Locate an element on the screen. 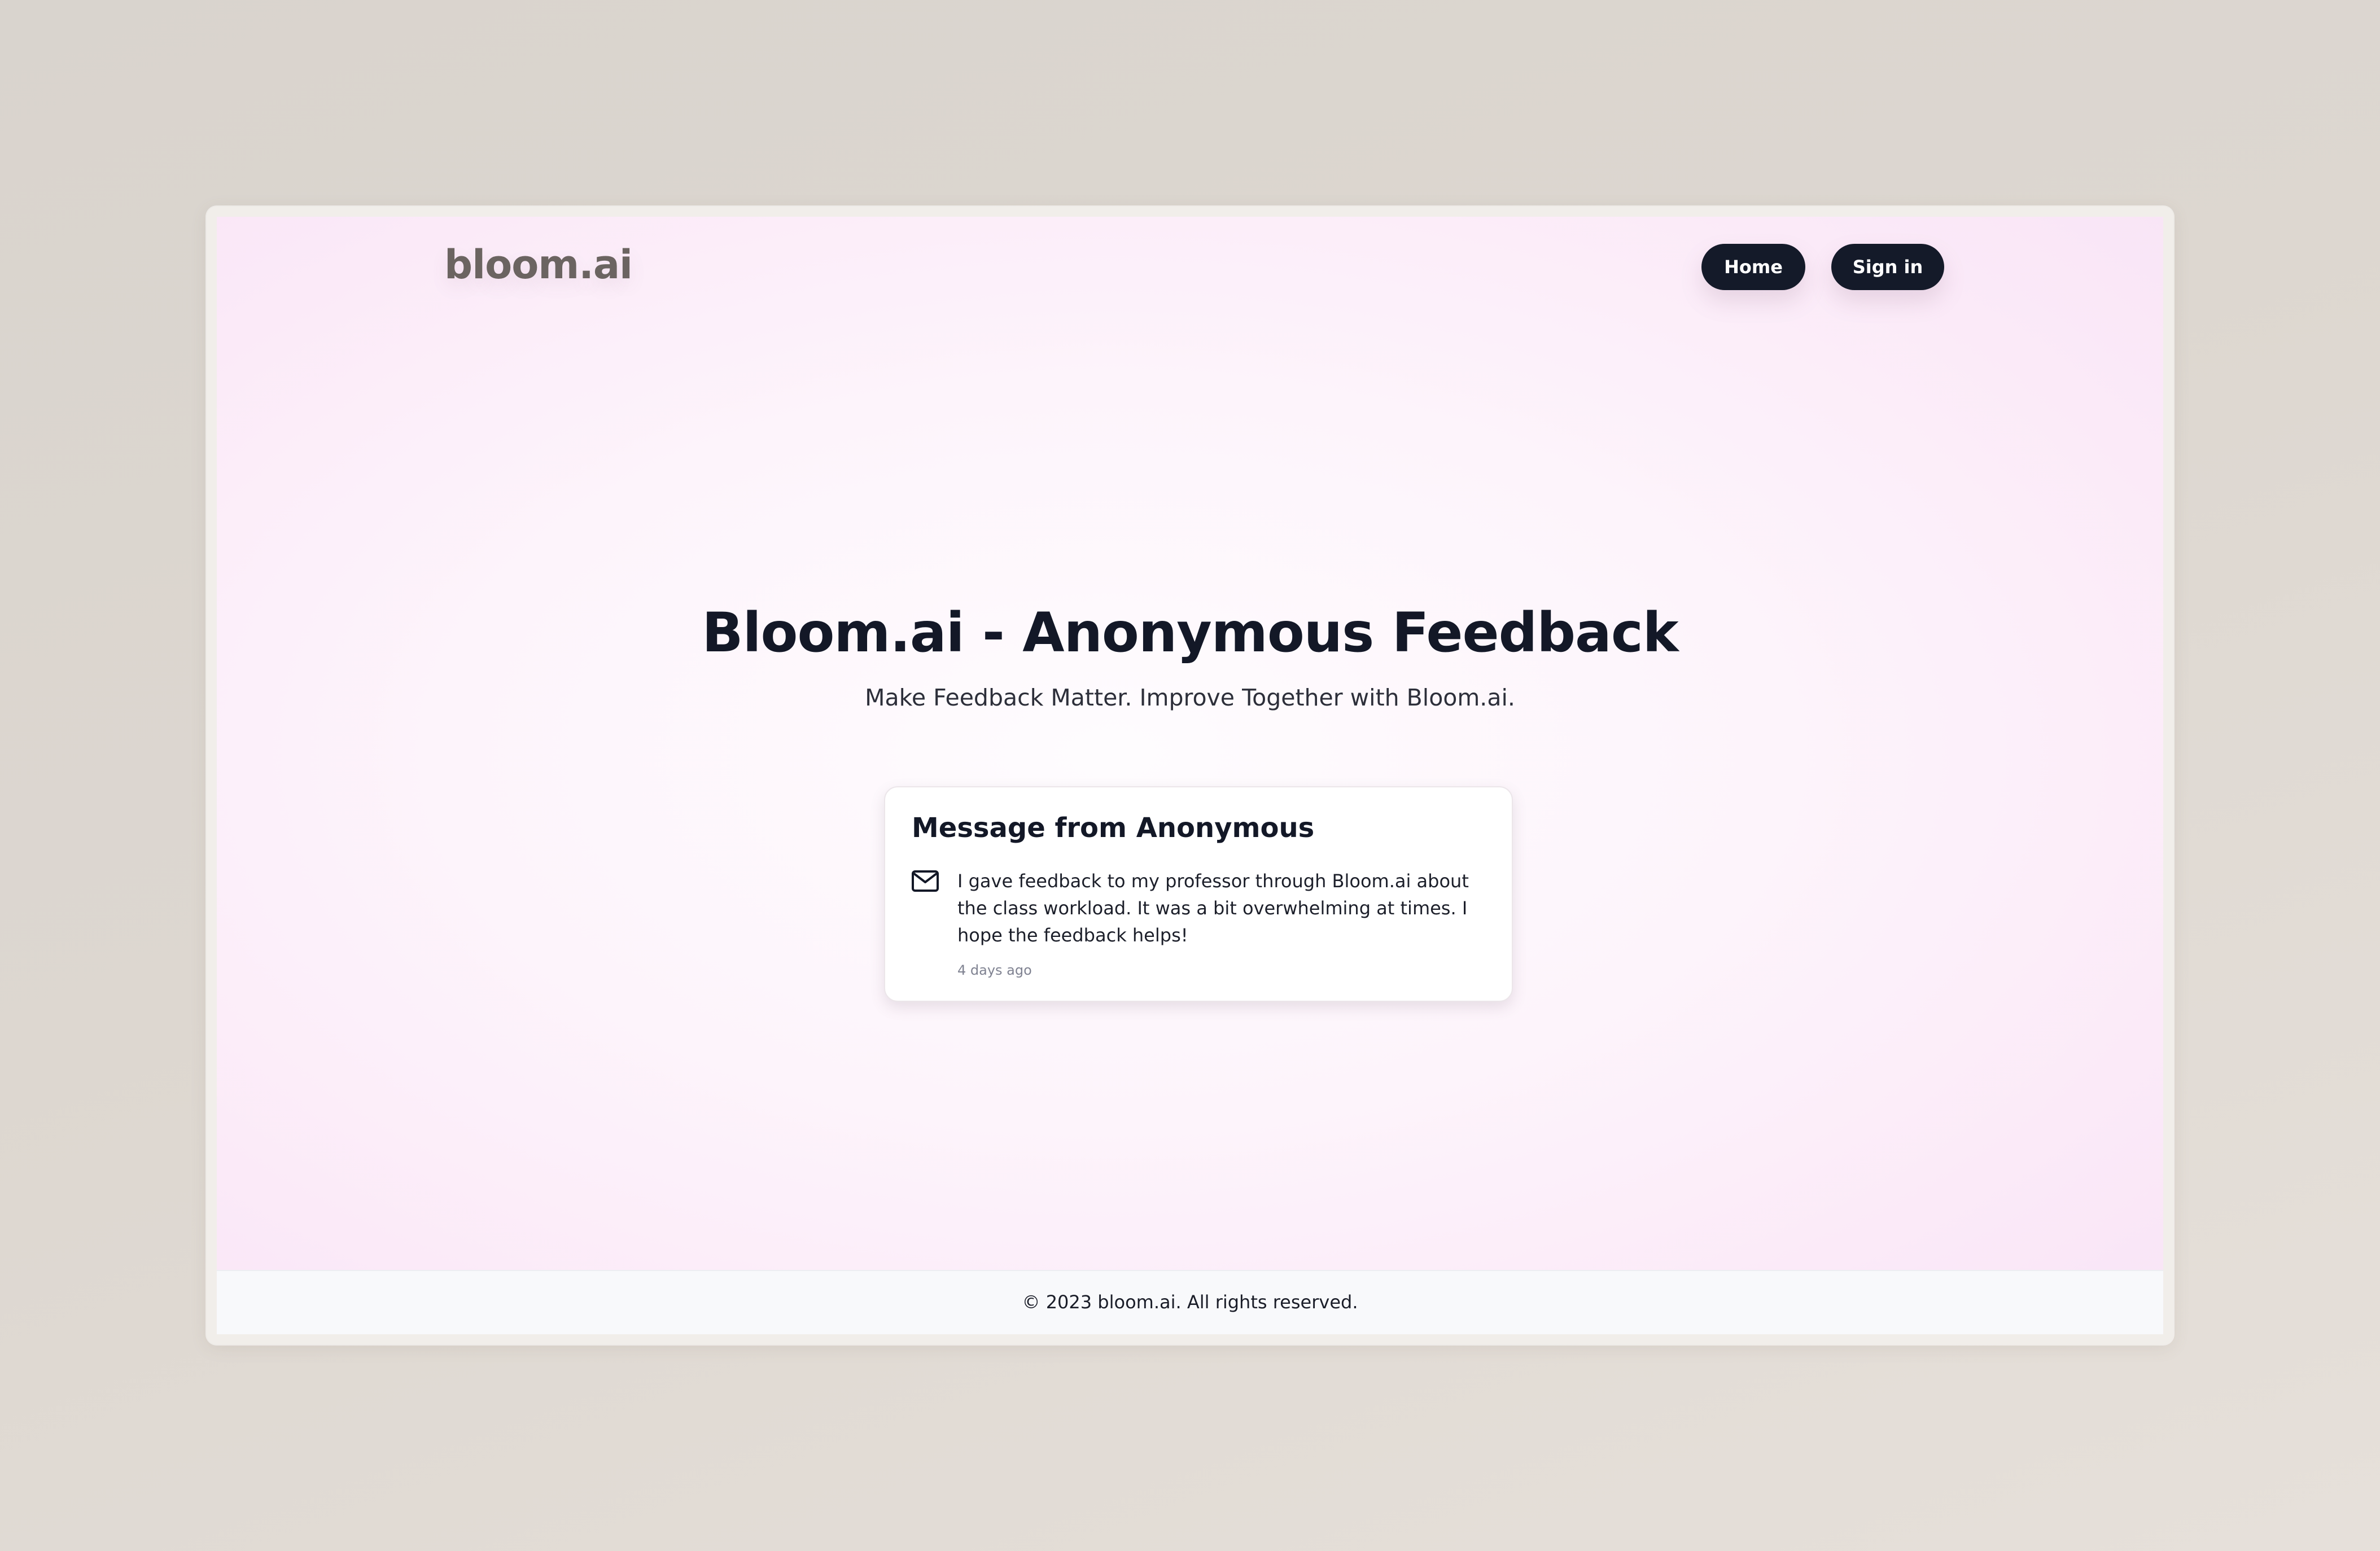  sign-in-button: Sign in is located at coordinates (1887, 267).